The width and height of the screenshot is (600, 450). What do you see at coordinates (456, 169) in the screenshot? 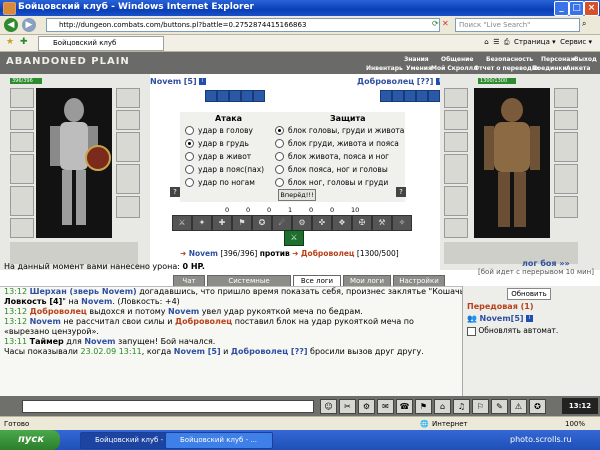
I see `enemy-weapon-slot` at bounding box center [456, 169].